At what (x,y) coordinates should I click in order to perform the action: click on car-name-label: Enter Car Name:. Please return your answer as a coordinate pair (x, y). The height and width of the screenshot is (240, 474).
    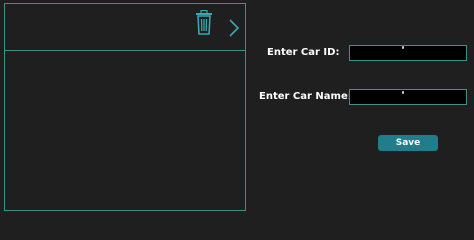
    Looking at the image, I should click on (305, 96).